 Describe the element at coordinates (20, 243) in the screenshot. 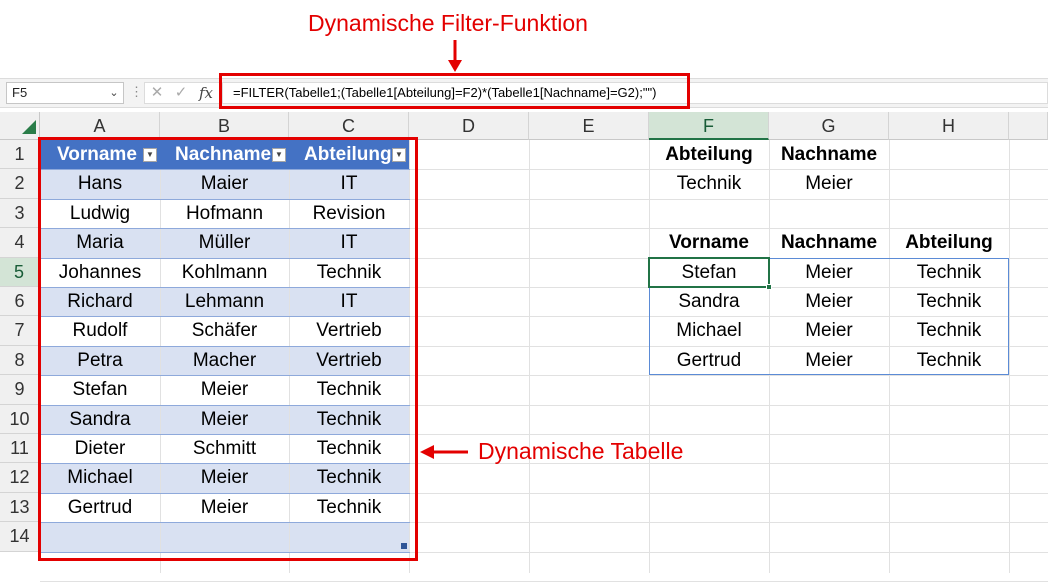

I see `row-header-4: 4` at that location.